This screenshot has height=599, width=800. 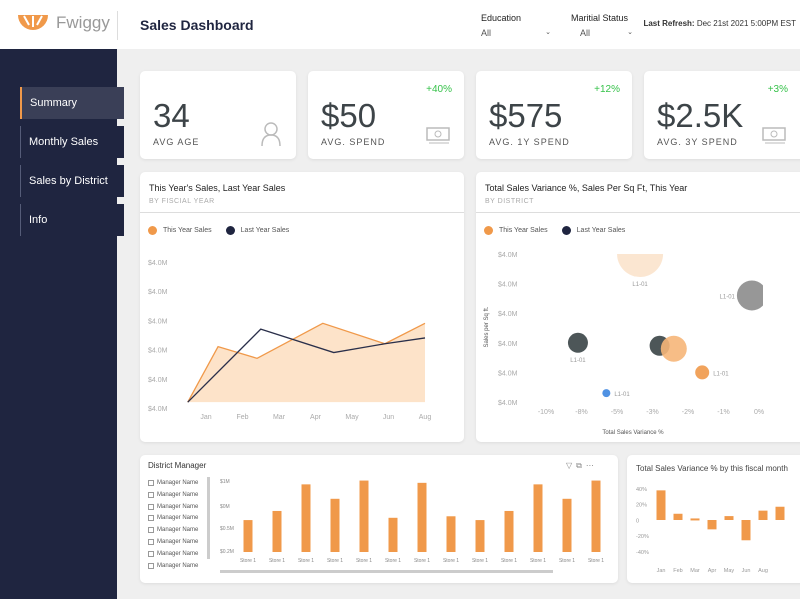 I want to click on y-tick-label: $0.2M, so click(x=227, y=552).